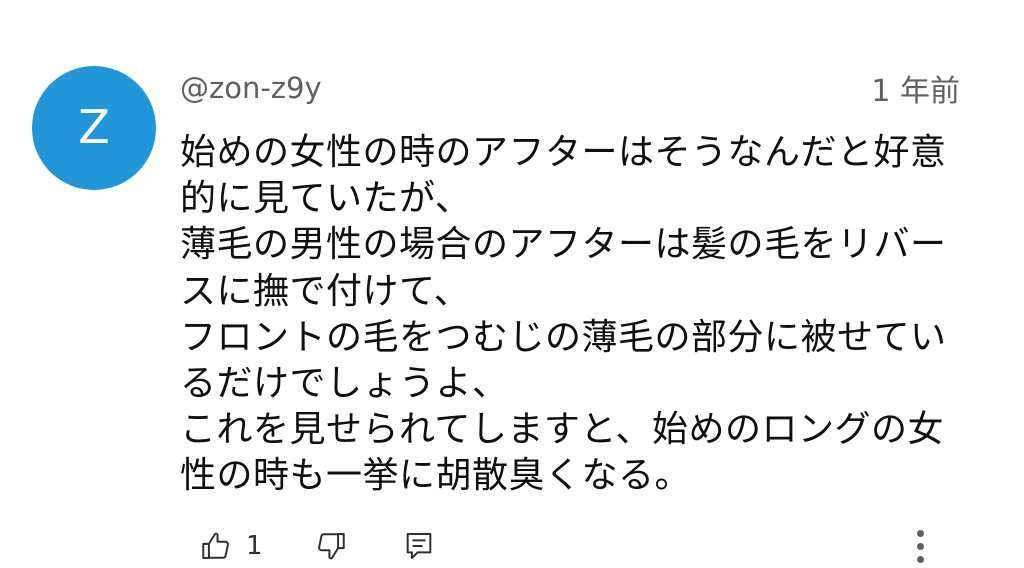 The height and width of the screenshot is (568, 1024). What do you see at coordinates (344, 384) in the screenshot?
I see `comment-body-line: るだけでしょうよ、` at bounding box center [344, 384].